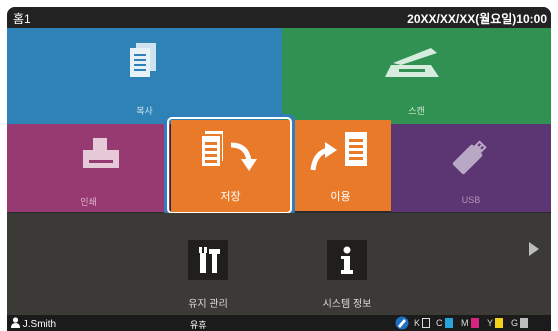 This screenshot has width=558, height=331. I want to click on ink-k-level, so click(426, 323).